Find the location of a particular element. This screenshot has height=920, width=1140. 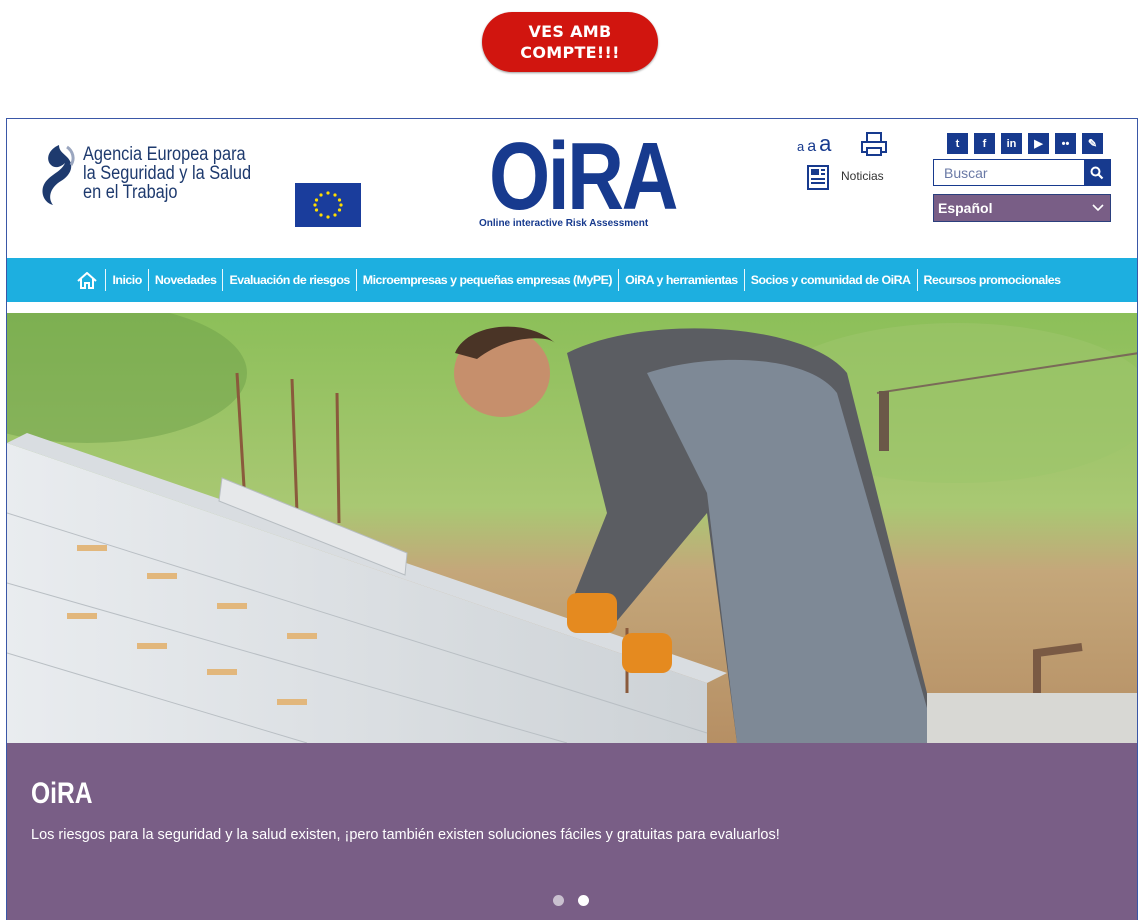

linkedin-icon: in is located at coordinates (1011, 143).